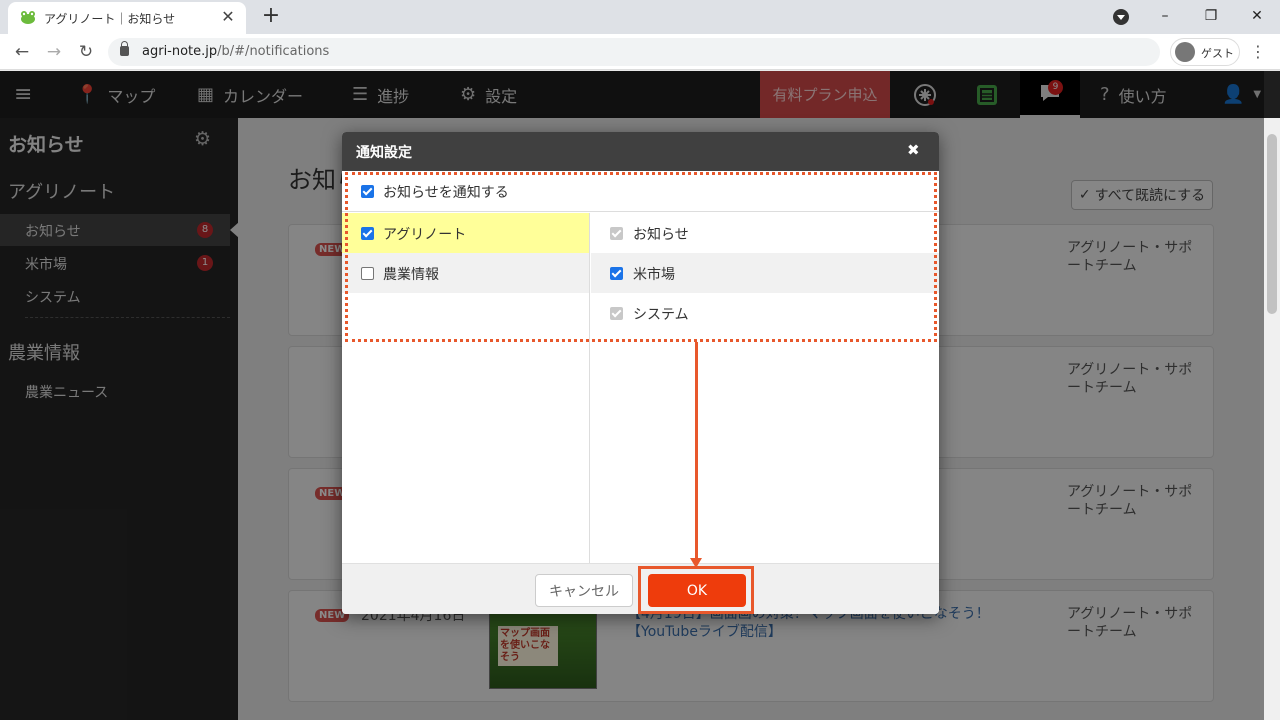 This screenshot has width=1280, height=720. What do you see at coordinates (236, 51) in the screenshot?
I see `url-text: agri-note.jp/b/#/notifications` at bounding box center [236, 51].